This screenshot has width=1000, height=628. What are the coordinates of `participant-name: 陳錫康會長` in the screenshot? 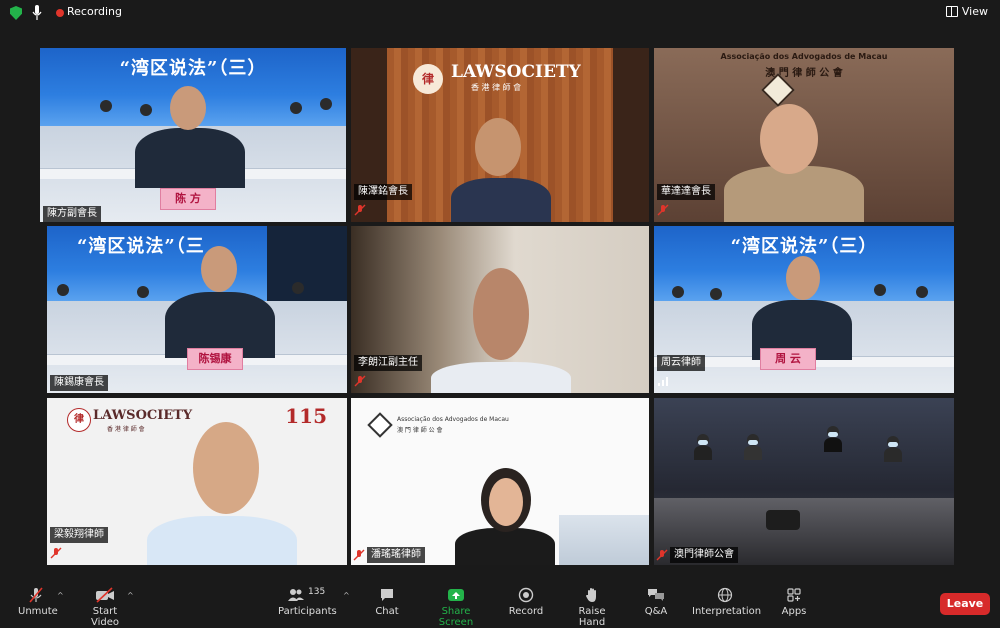 It's located at (79, 383).